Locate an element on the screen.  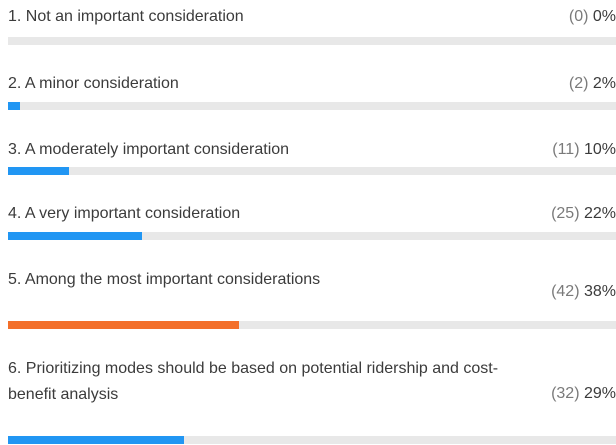
option-stat: (0) 0% is located at coordinates (592, 17).